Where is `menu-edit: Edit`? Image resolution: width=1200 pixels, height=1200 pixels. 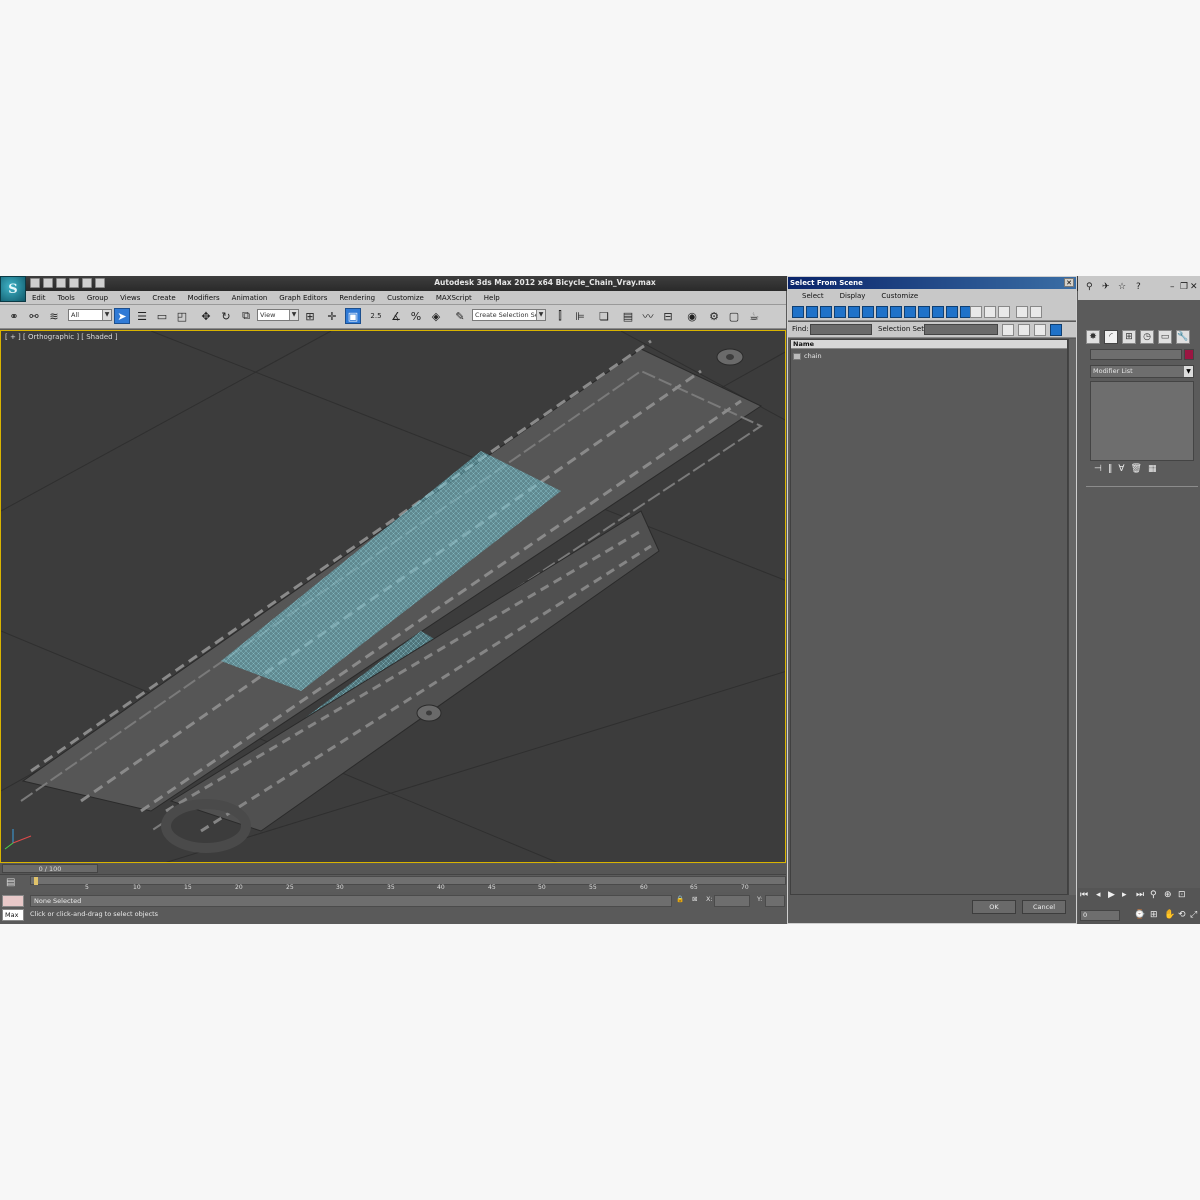
menu-edit: Edit is located at coordinates (39, 298).